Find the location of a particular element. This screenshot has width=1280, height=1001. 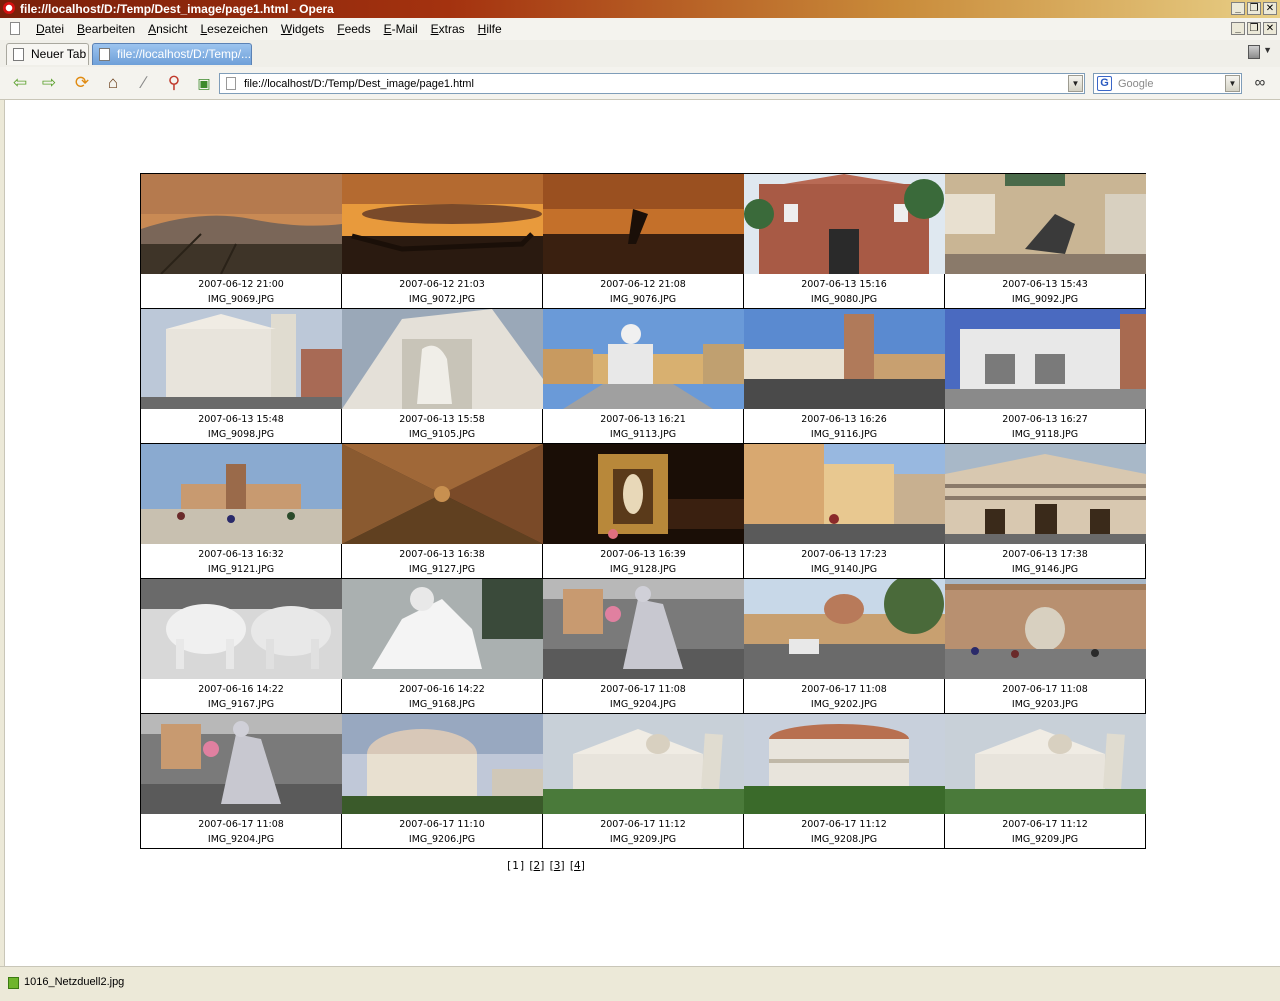

doc-restore-button: ❐ is located at coordinates (1254, 28).